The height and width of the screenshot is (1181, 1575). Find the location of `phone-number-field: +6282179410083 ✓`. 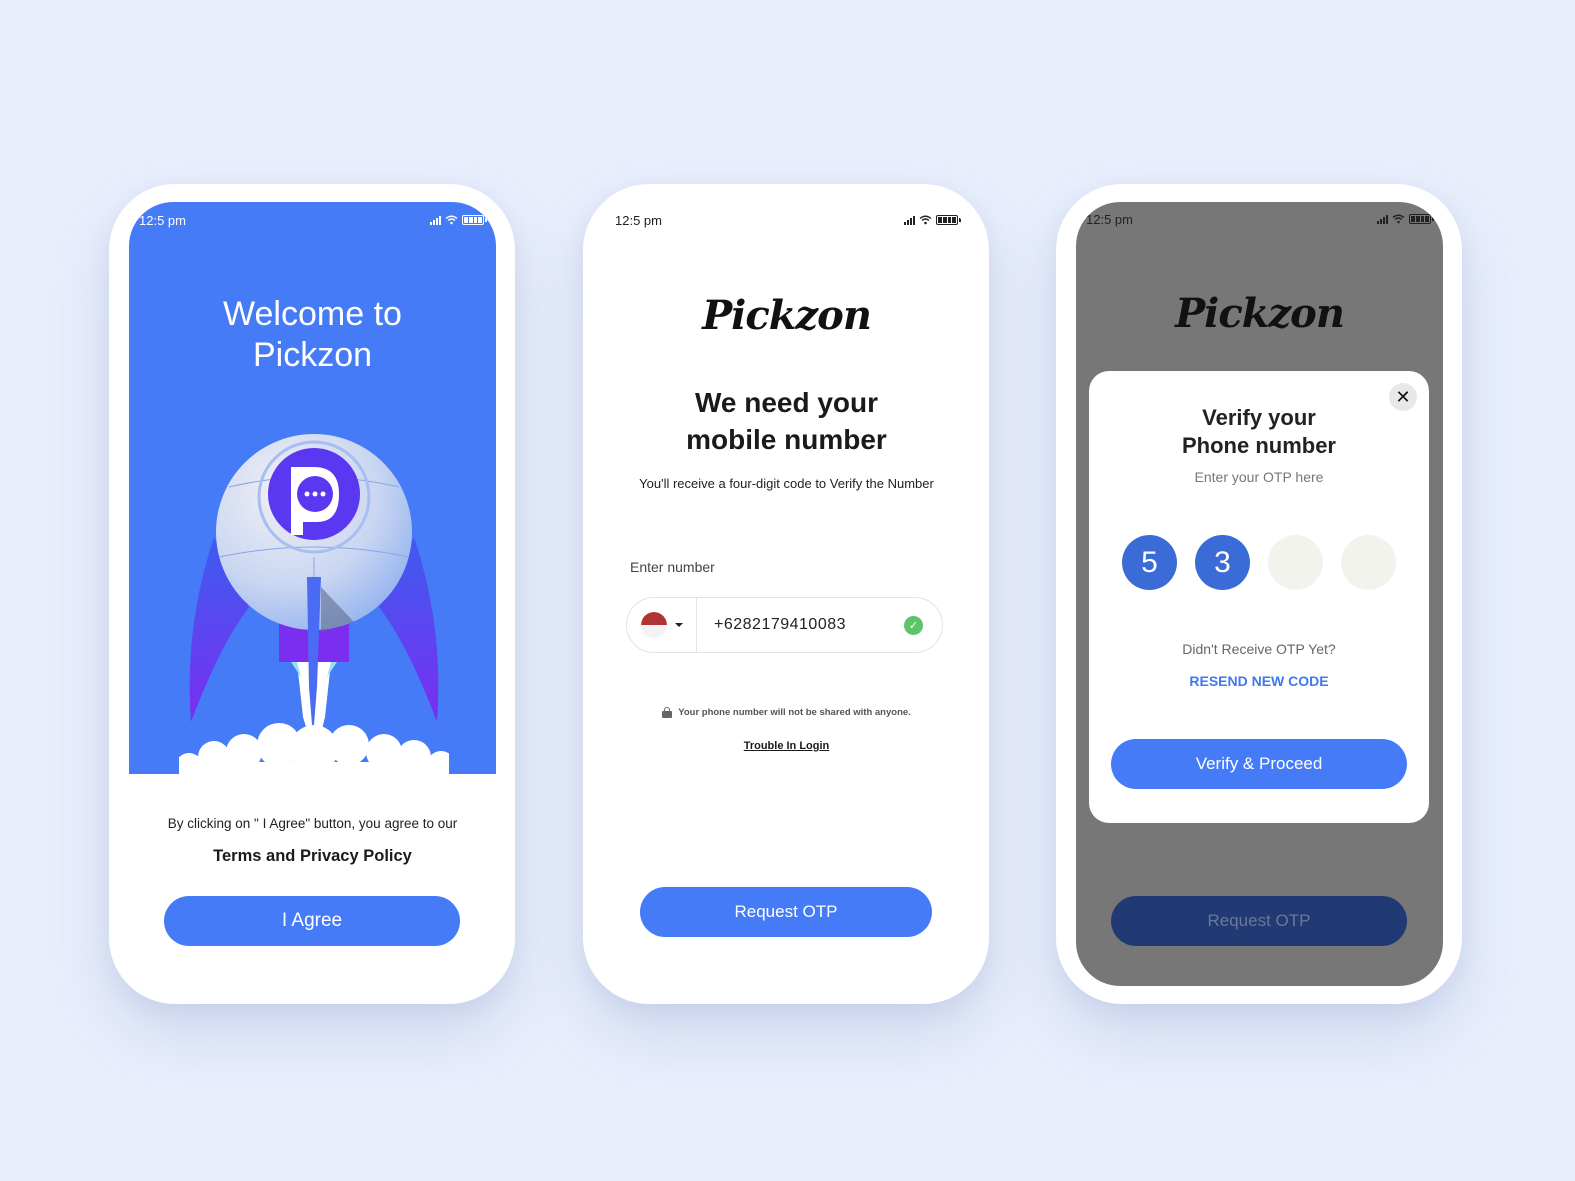

phone-number-field: +6282179410083 ✓ is located at coordinates (784, 625).